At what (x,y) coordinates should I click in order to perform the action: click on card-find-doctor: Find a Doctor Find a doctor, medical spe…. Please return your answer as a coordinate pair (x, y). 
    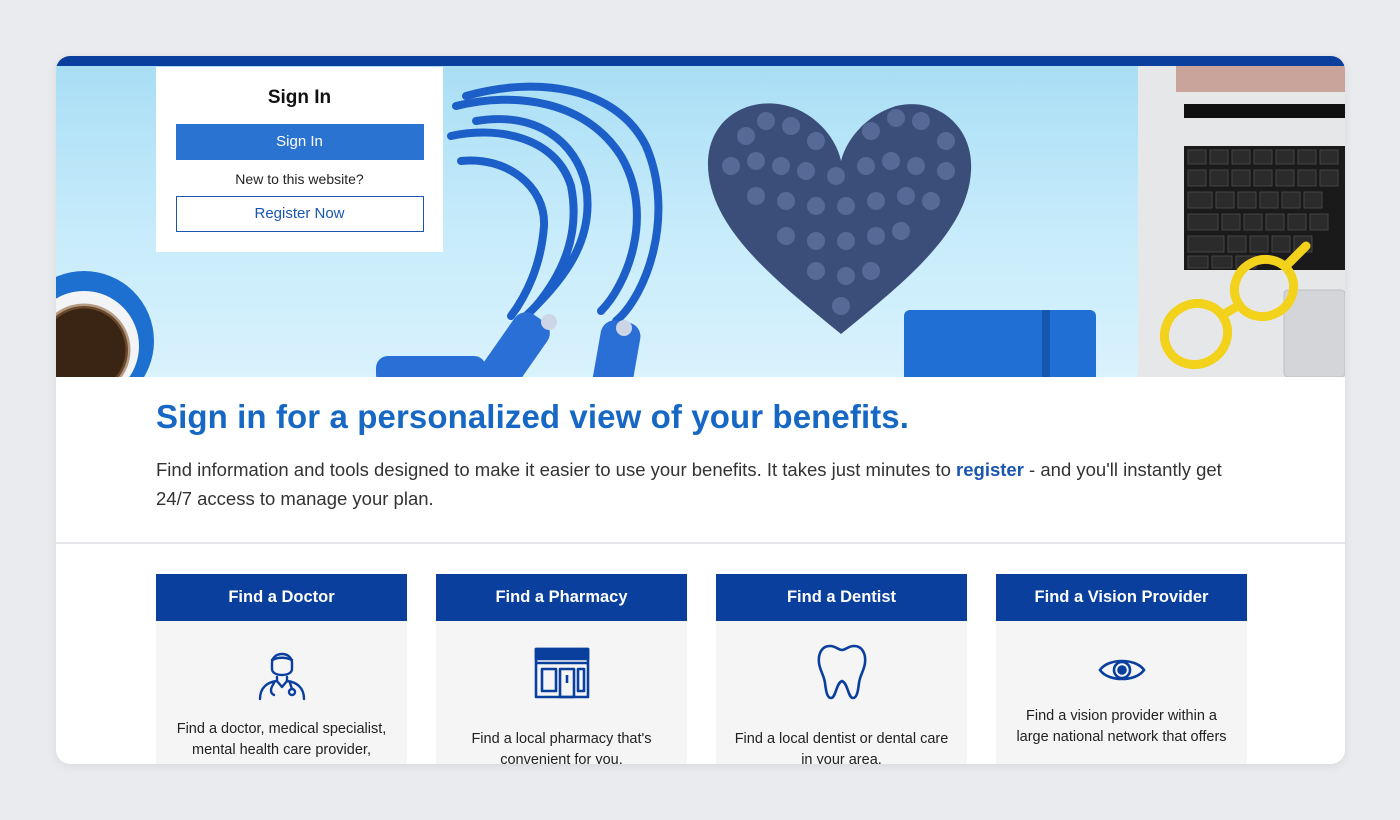
    Looking at the image, I should click on (281, 669).